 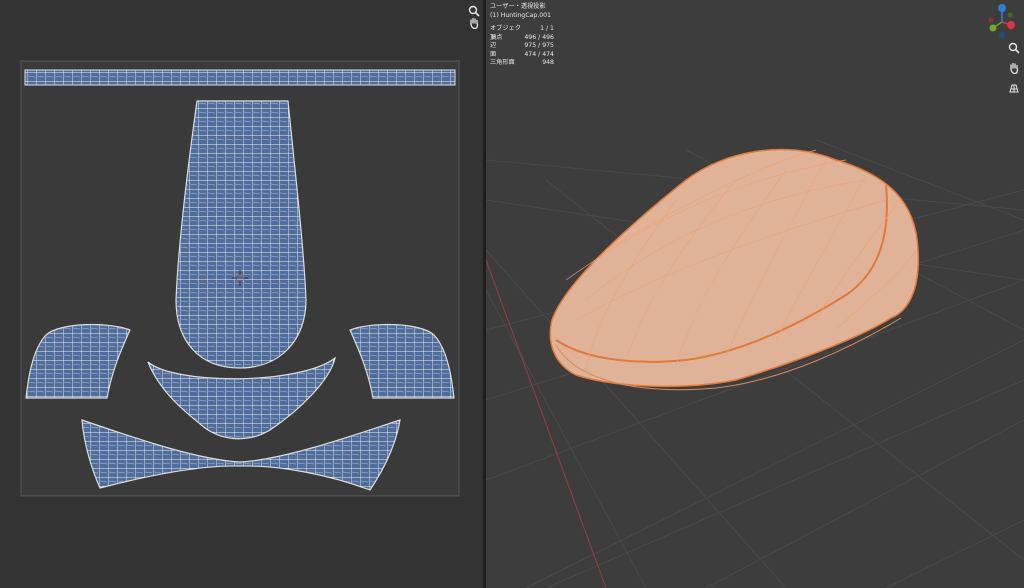 I want to click on uv-island-crown, so click(x=241, y=234).